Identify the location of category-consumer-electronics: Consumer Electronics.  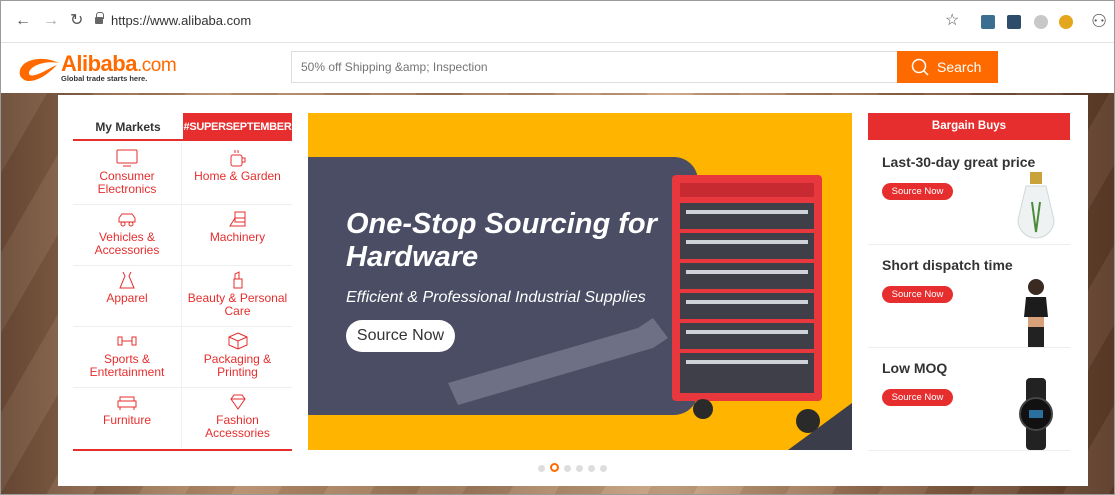
(127, 173).